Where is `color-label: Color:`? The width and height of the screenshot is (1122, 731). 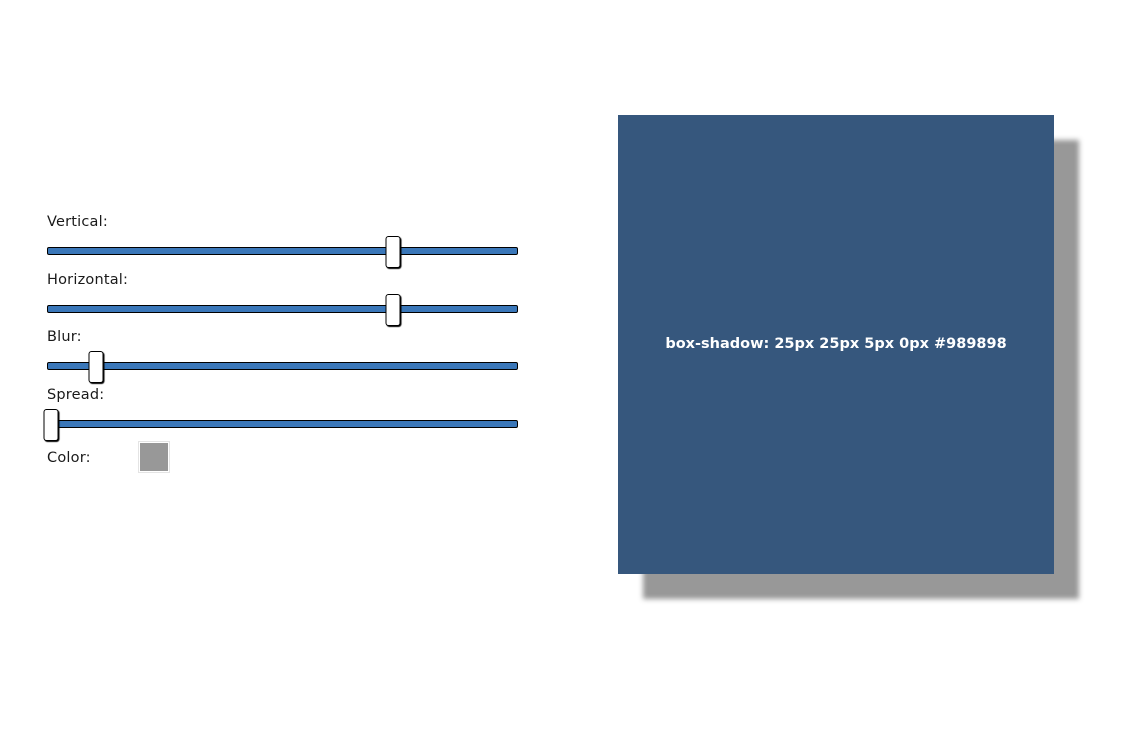 color-label: Color: is located at coordinates (69, 458).